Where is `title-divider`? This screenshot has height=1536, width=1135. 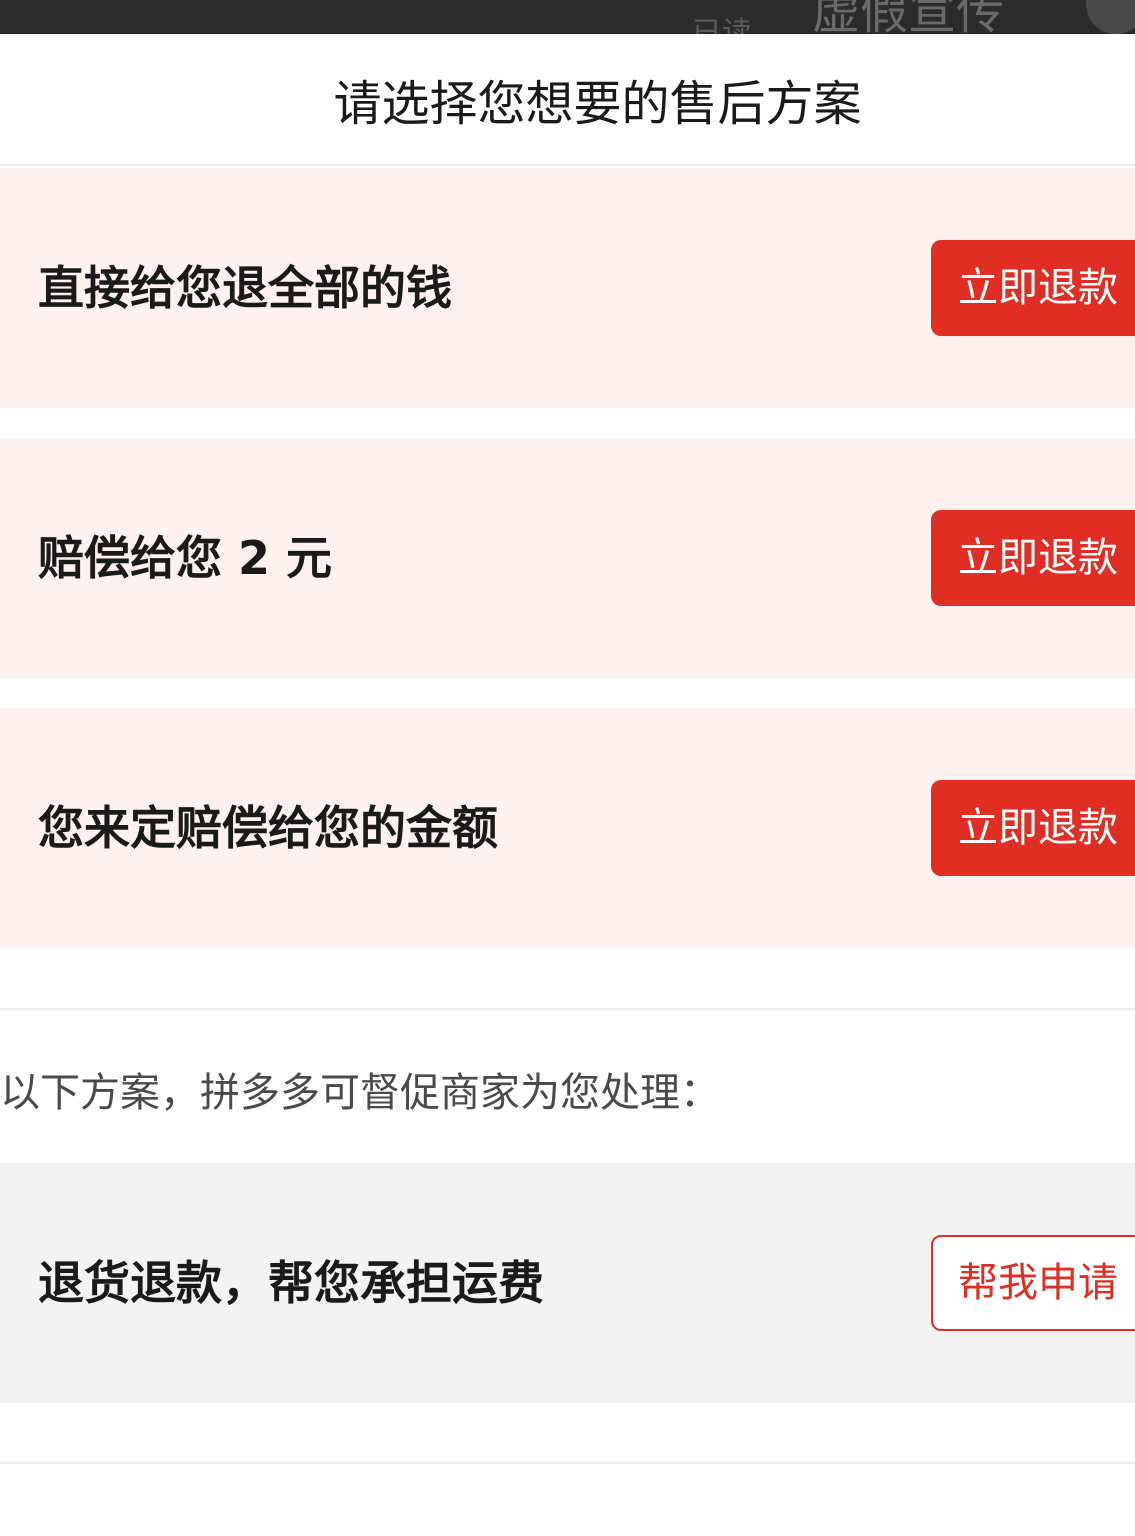 title-divider is located at coordinates (567, 165).